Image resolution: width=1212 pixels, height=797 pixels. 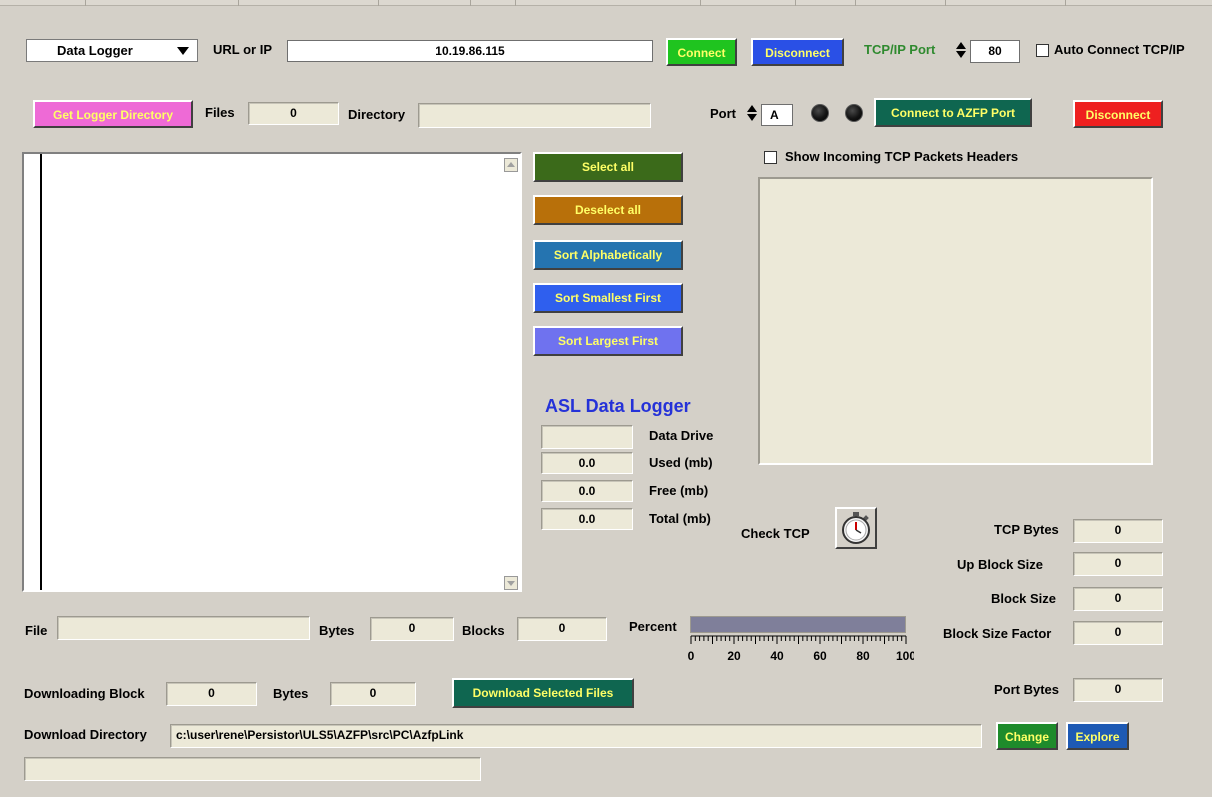 I want to click on bytes-label: Bytes, so click(x=337, y=630).